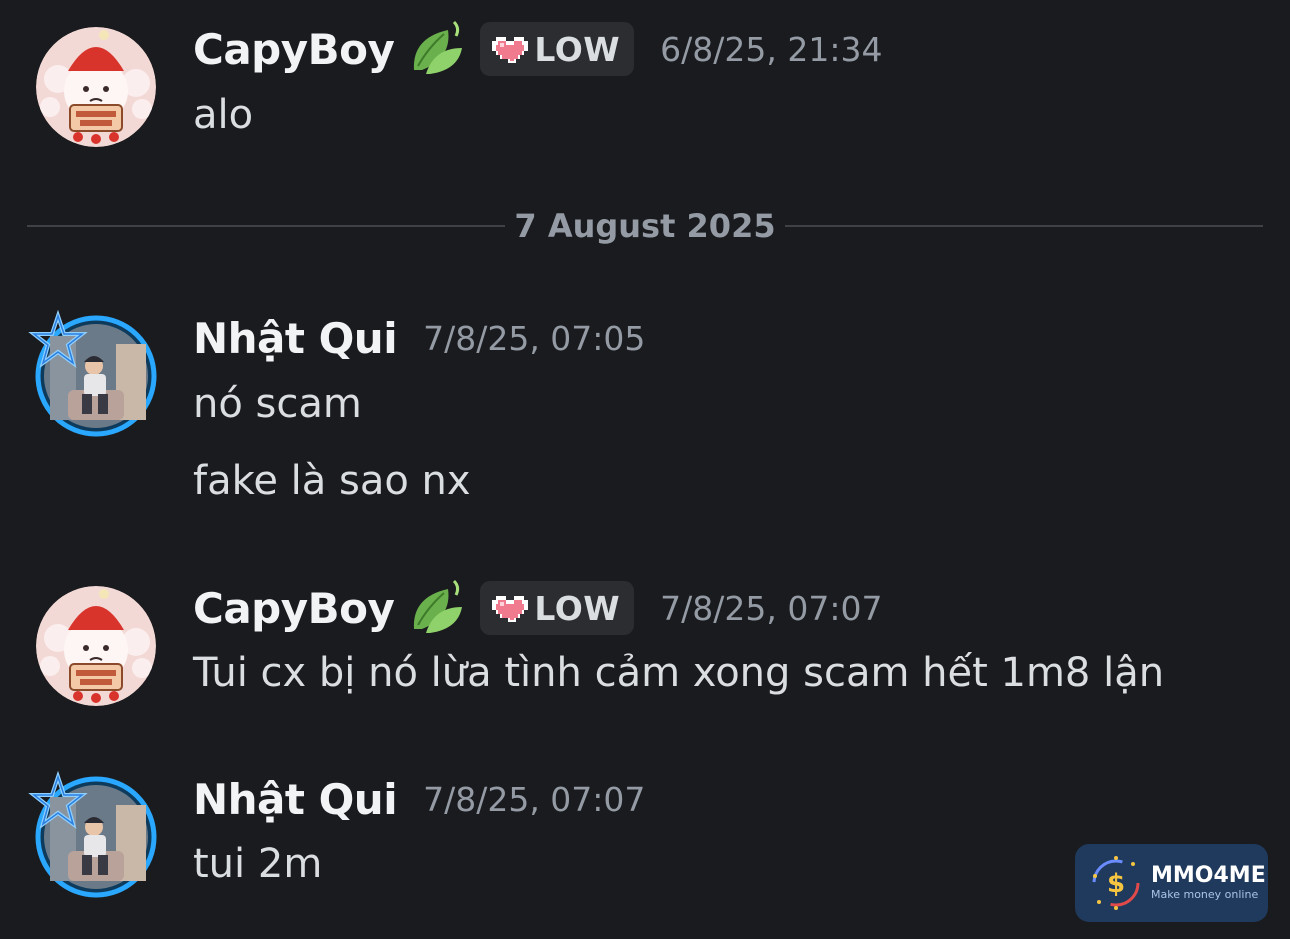 Image resolution: width=1290 pixels, height=939 pixels. Describe the element at coordinates (1208, 875) in the screenshot. I see `watermark-brand: MMO4ME` at that location.